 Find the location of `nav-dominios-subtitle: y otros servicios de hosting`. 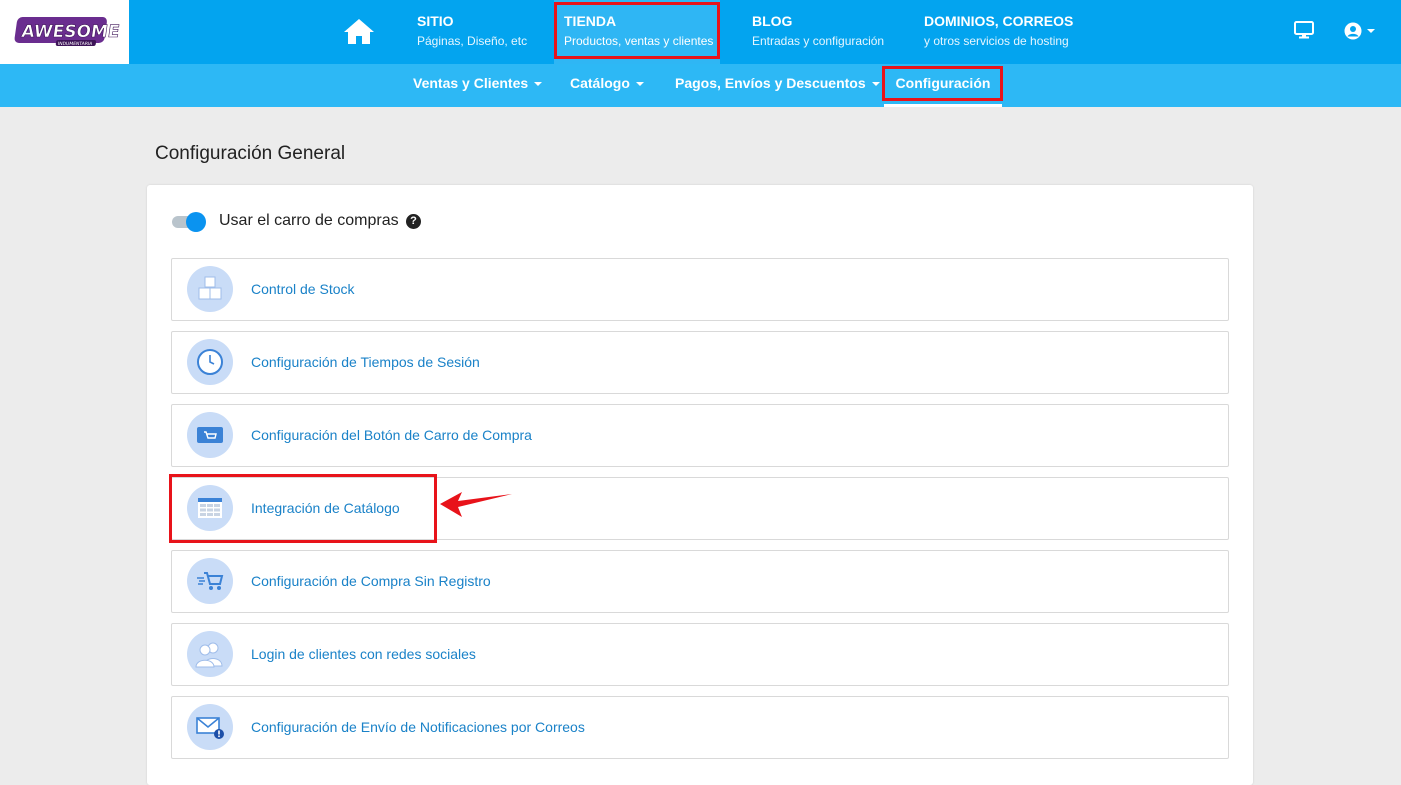

nav-dominios-subtitle: y otros servicios de hosting is located at coordinates (996, 41).